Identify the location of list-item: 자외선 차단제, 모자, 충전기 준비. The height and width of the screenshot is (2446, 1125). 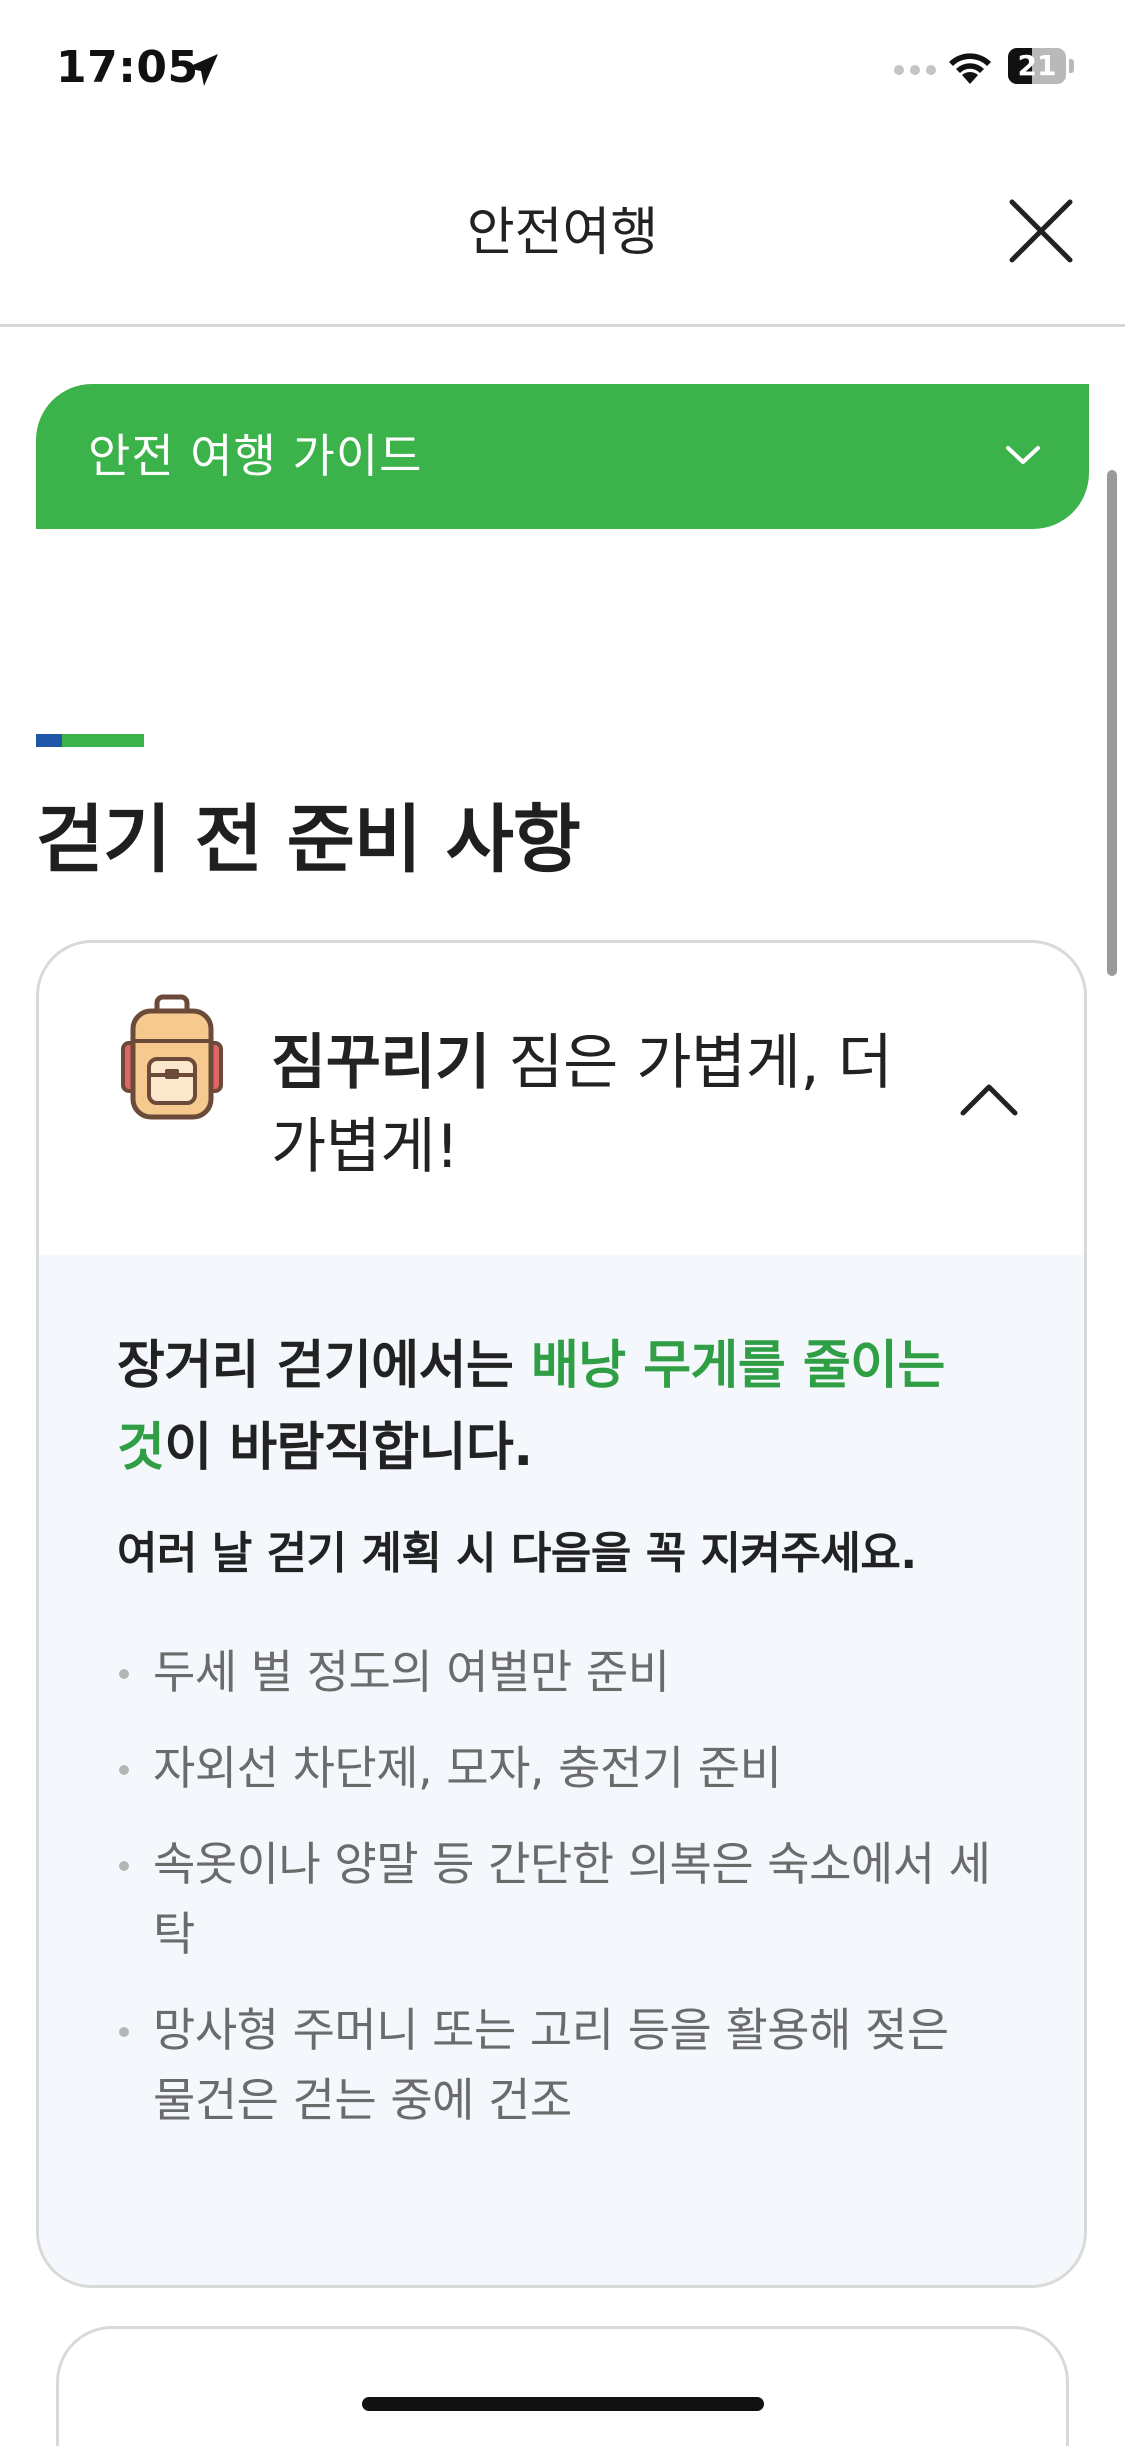
(557, 1768).